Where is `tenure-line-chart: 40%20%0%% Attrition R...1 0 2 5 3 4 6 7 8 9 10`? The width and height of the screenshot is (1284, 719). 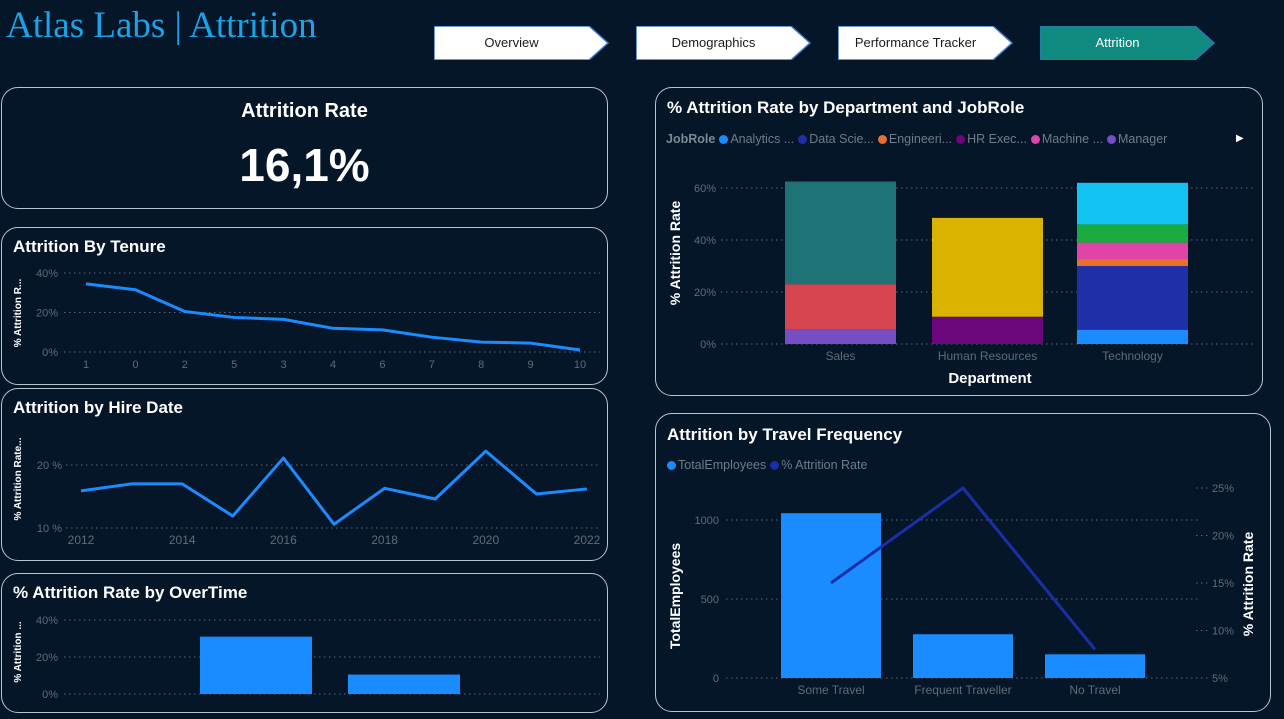
tenure-line-chart: 40%20%0%% Attrition R...1 0 2 5 3 4 6 7 8 9 10 is located at coordinates (306, 319).